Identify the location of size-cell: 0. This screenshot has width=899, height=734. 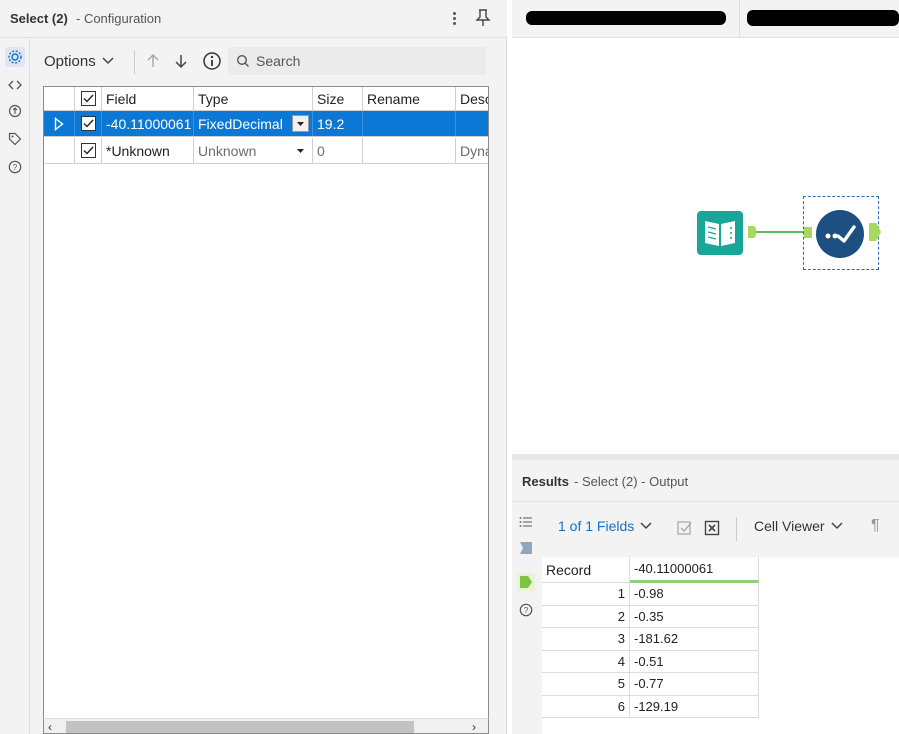
(338, 150).